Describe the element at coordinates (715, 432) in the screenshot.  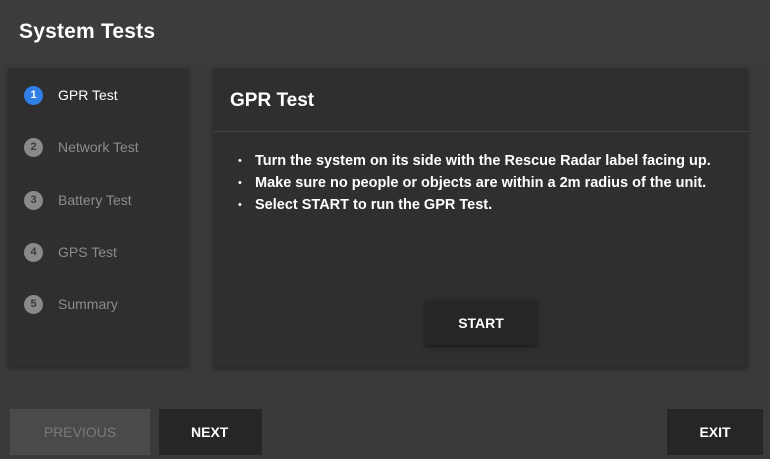
I see `exit-button: EXIT` at that location.